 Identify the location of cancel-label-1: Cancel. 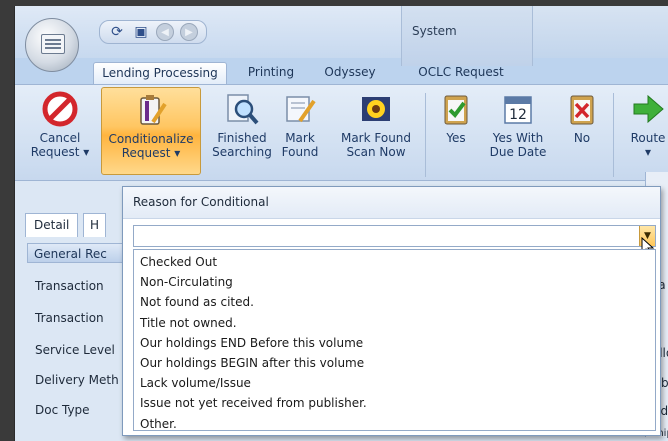
(60, 138).